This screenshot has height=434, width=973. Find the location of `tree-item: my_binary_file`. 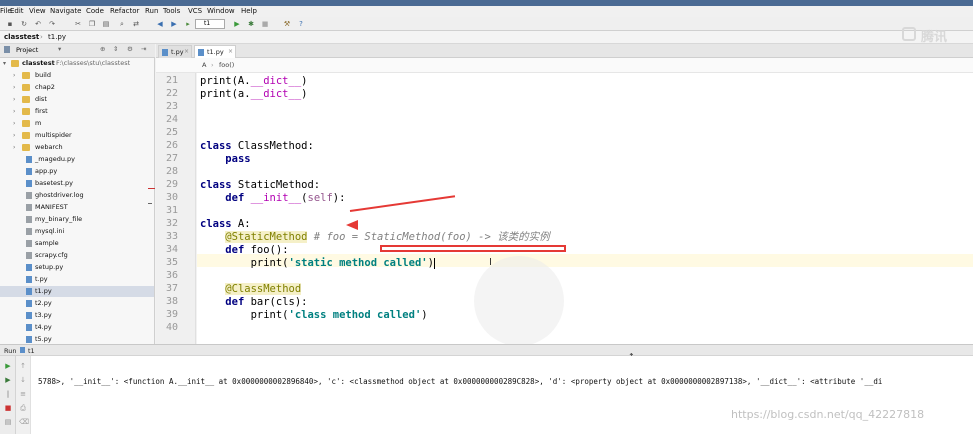

tree-item: my_binary_file is located at coordinates (77, 219).